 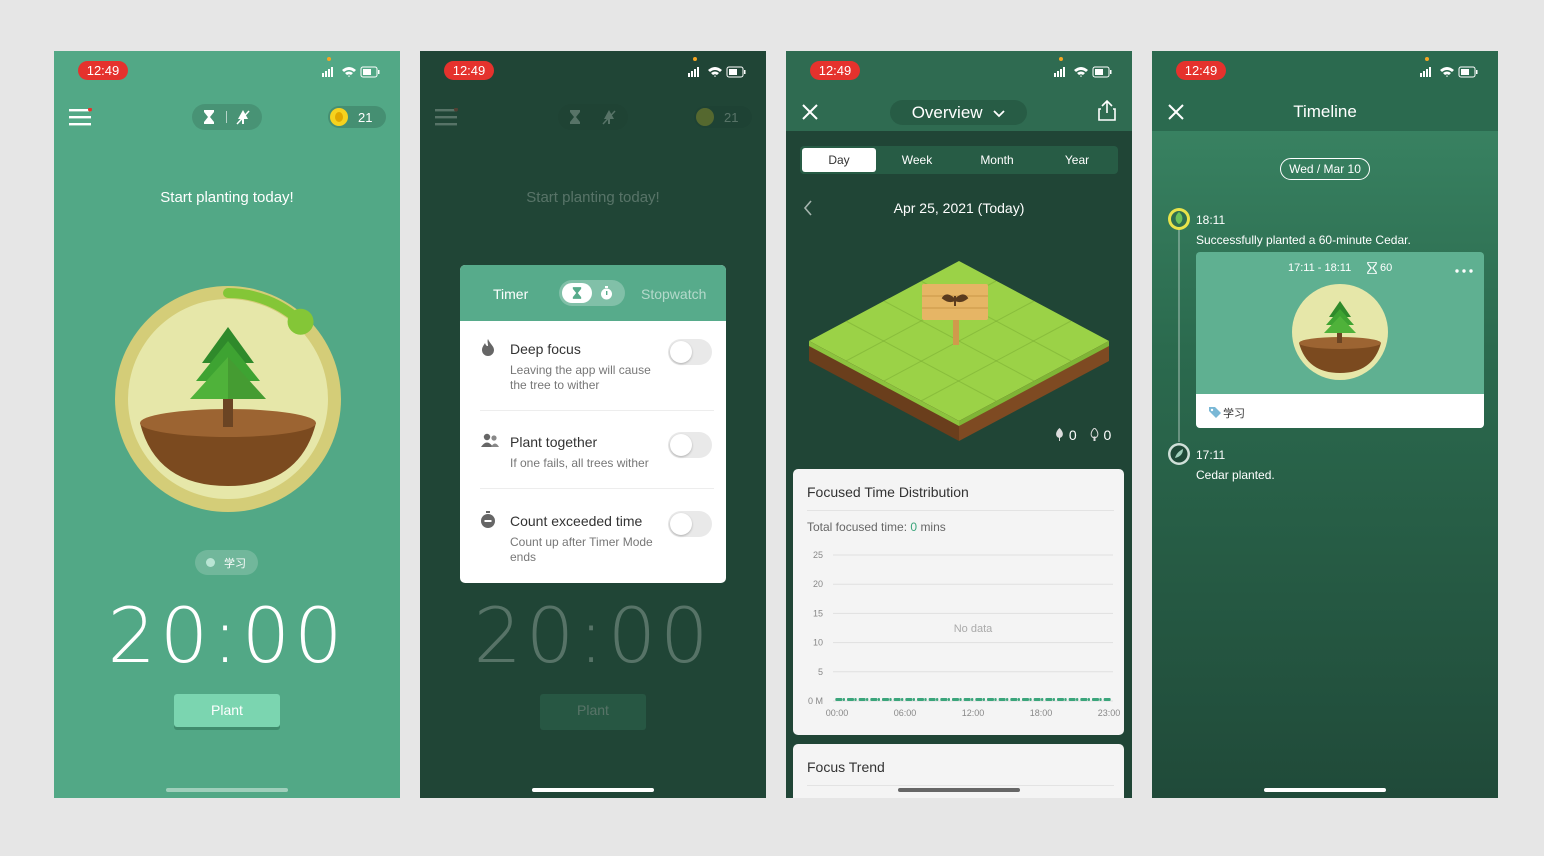 I want to click on modal-header: Timer Stopwatch, so click(x=593, y=293).